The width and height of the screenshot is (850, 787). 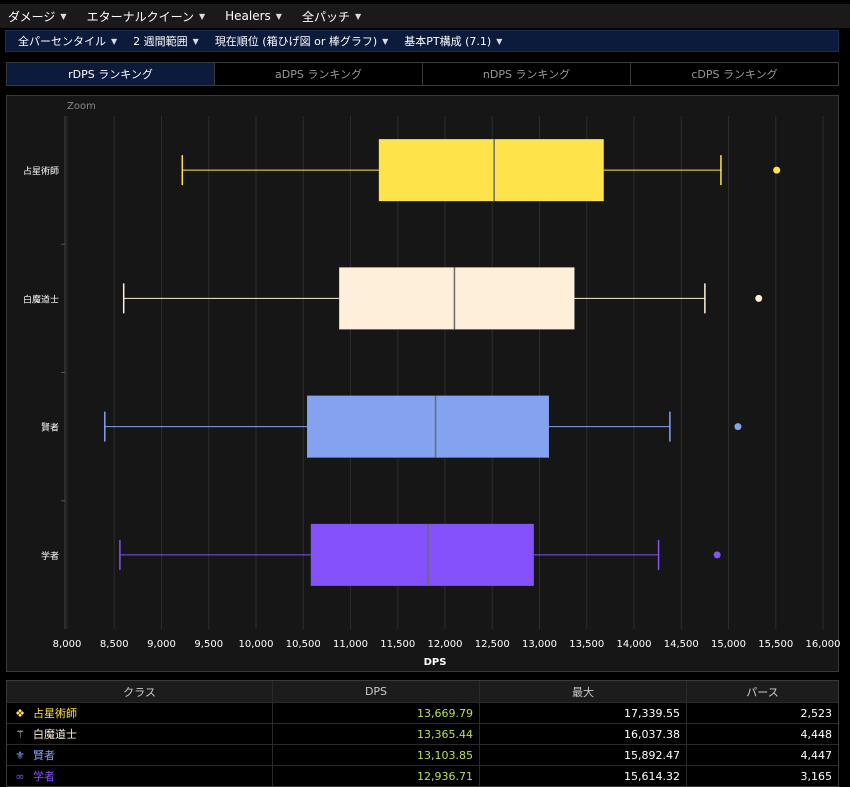 I want to click on class-name: 学者, so click(x=44, y=776).